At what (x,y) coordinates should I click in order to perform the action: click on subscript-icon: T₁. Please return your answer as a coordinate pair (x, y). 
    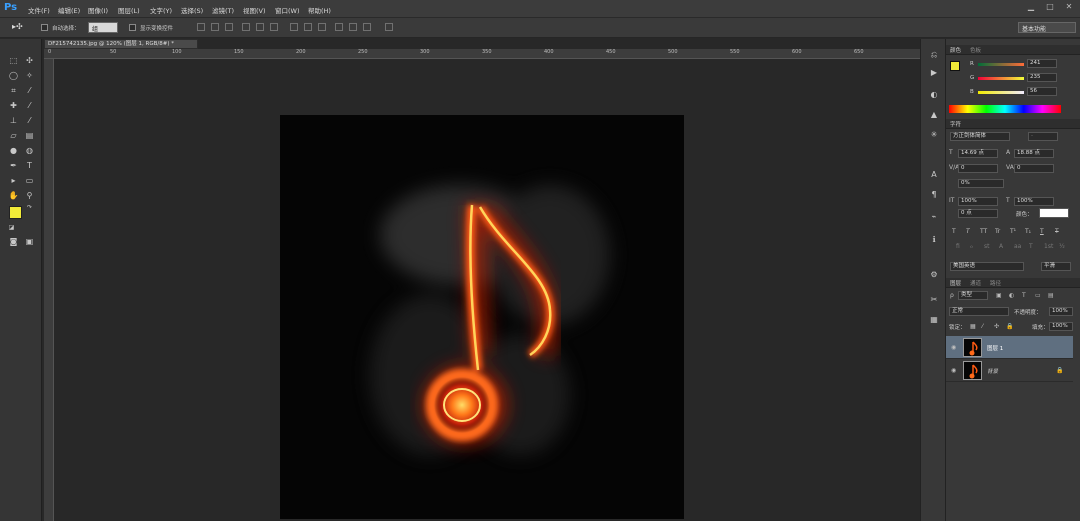
    Looking at the image, I should click on (1028, 231).